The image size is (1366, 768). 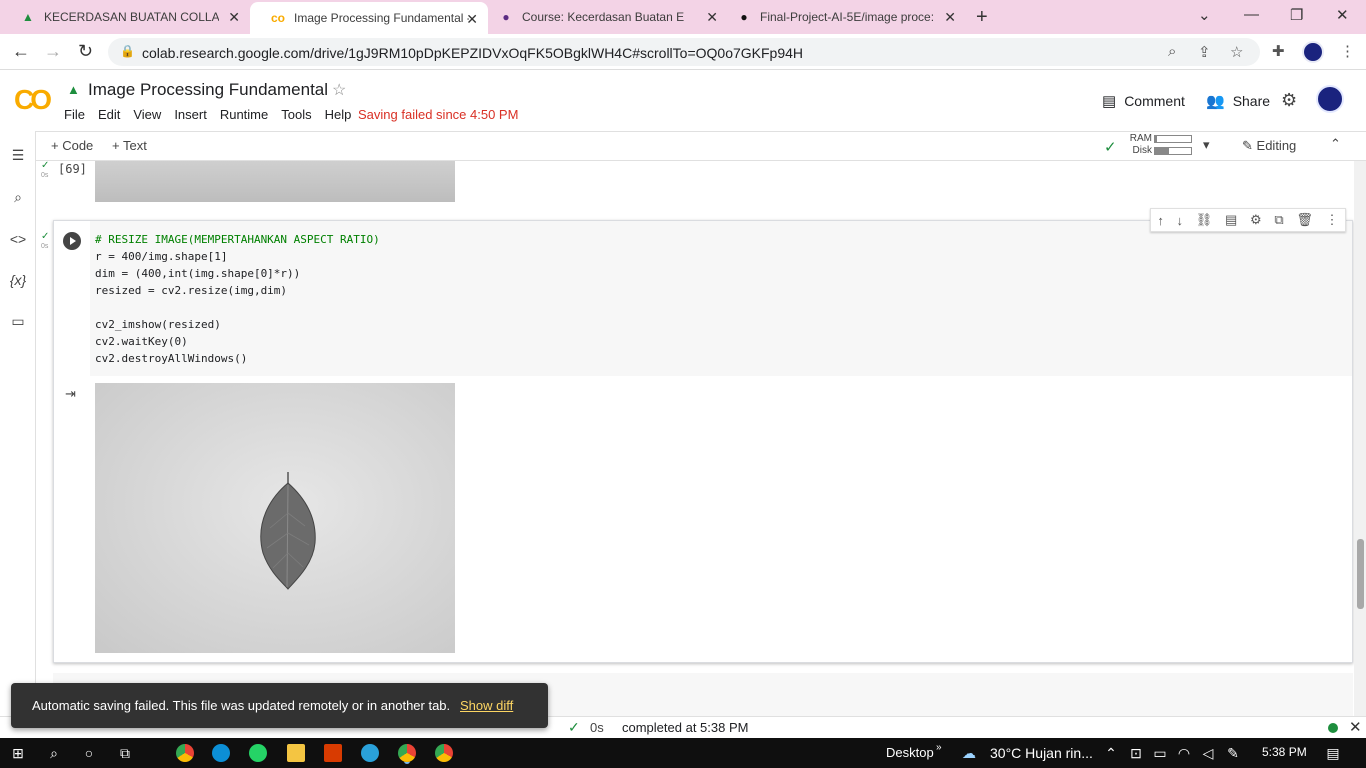 What do you see at coordinates (841, 17) in the screenshot?
I see `browser-tab-github: ● Final-Project-AI-5E/image proce: ✕` at bounding box center [841, 17].